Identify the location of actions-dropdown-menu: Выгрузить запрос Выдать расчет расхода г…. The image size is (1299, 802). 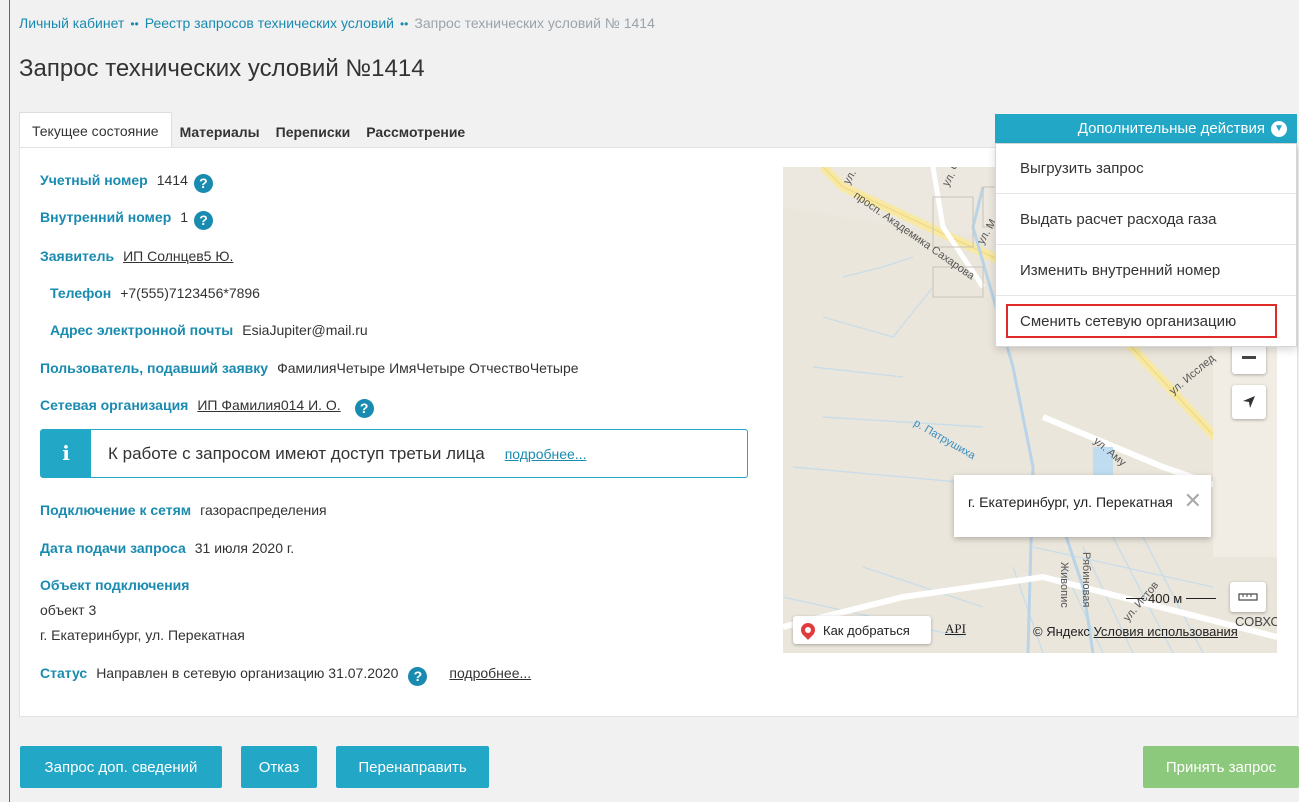
(1146, 245).